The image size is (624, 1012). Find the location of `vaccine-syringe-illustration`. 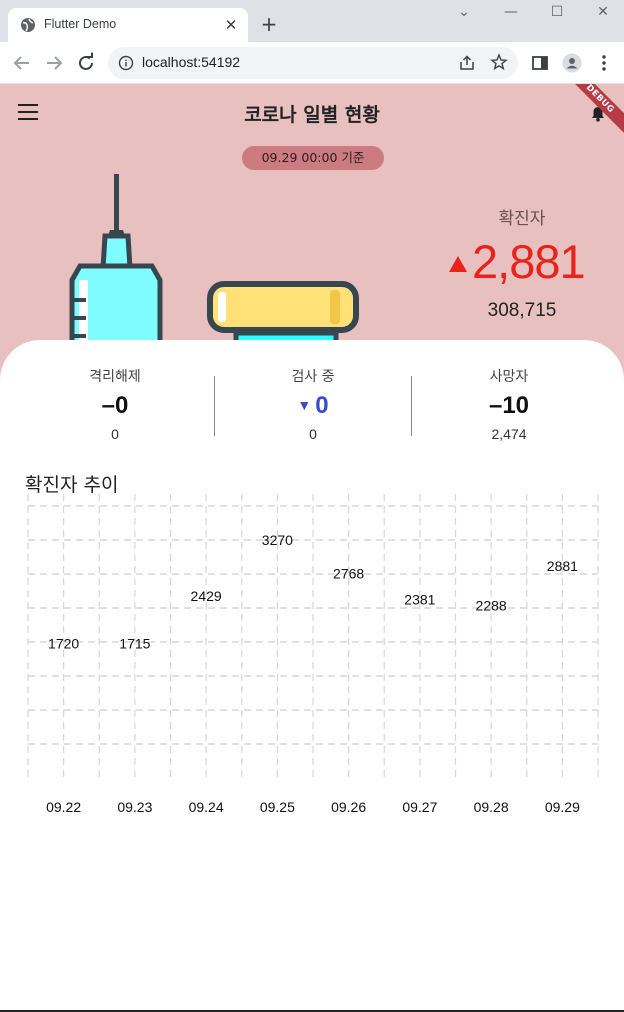

vaccine-syringe-illustration is located at coordinates (214, 263).